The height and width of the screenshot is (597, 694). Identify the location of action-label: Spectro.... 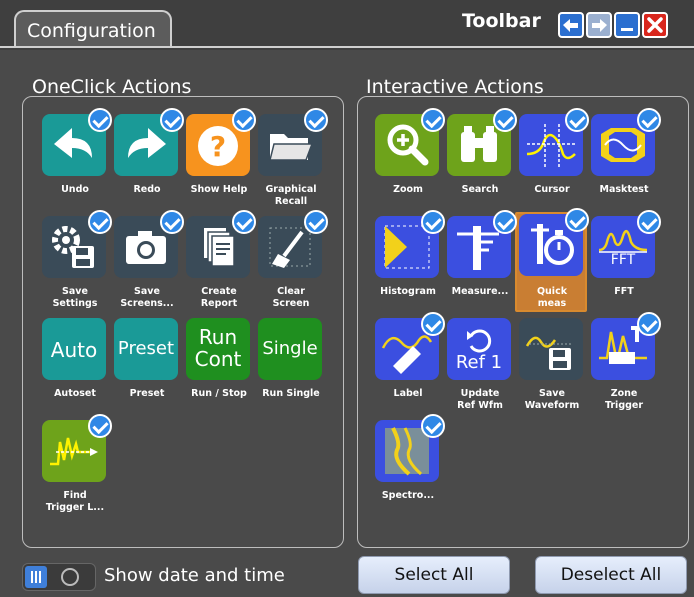
(408, 495).